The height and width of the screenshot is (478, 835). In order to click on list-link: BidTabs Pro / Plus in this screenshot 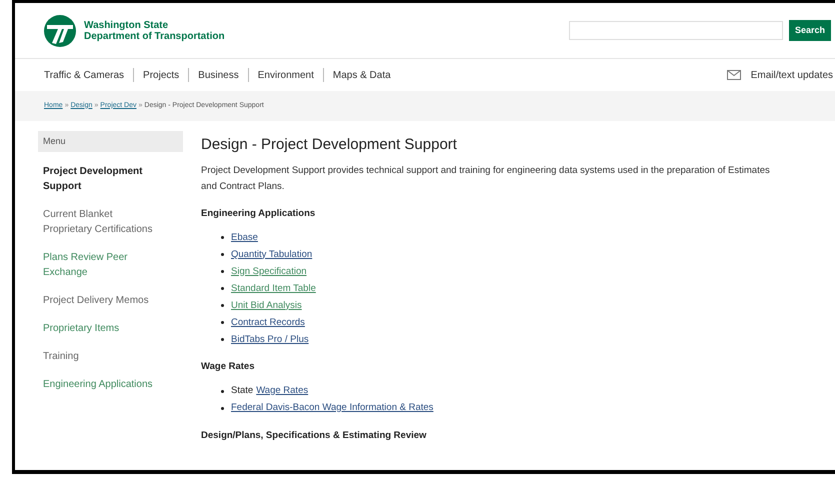, I will do `click(270, 339)`.